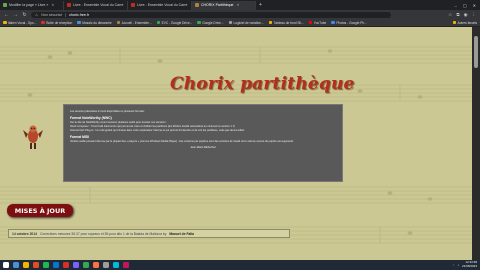 The height and width of the screenshot is (270, 480). Describe the element at coordinates (15, 15) in the screenshot. I see `forward-icon: →` at that location.